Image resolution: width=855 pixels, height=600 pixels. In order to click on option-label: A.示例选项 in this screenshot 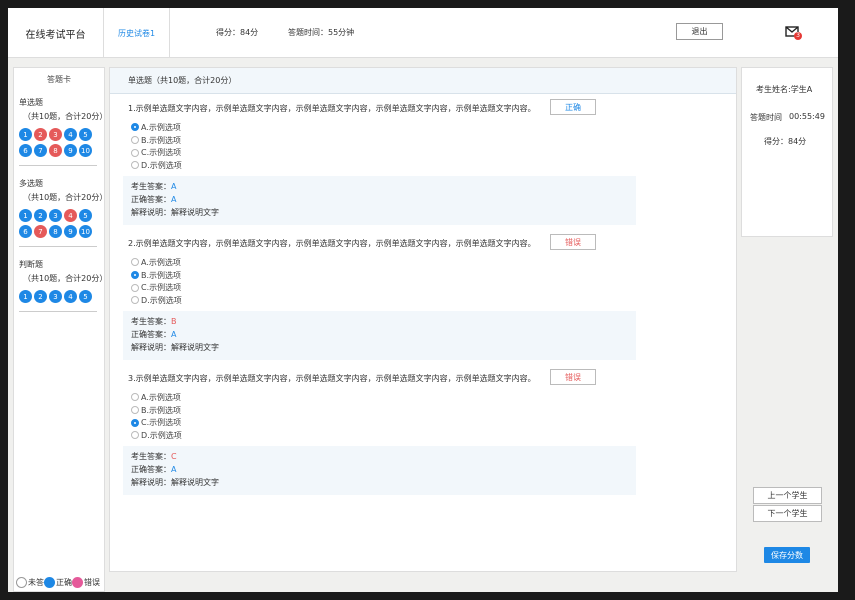, I will do `click(161, 262)`.